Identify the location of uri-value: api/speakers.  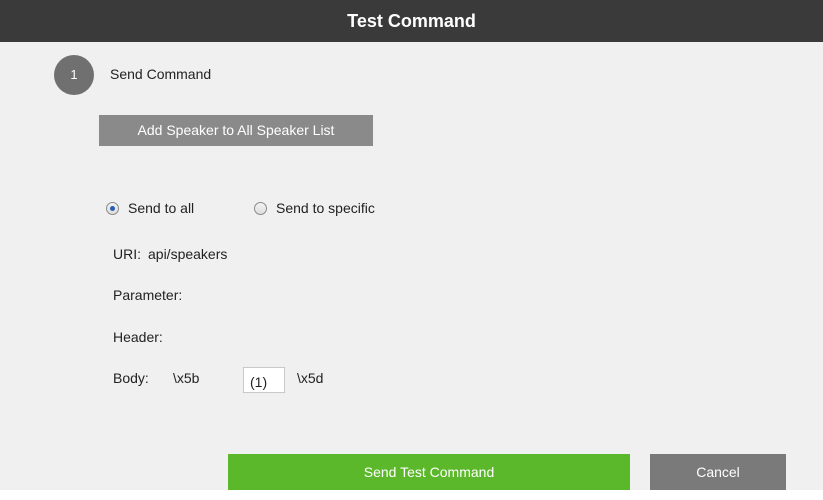
(188, 254).